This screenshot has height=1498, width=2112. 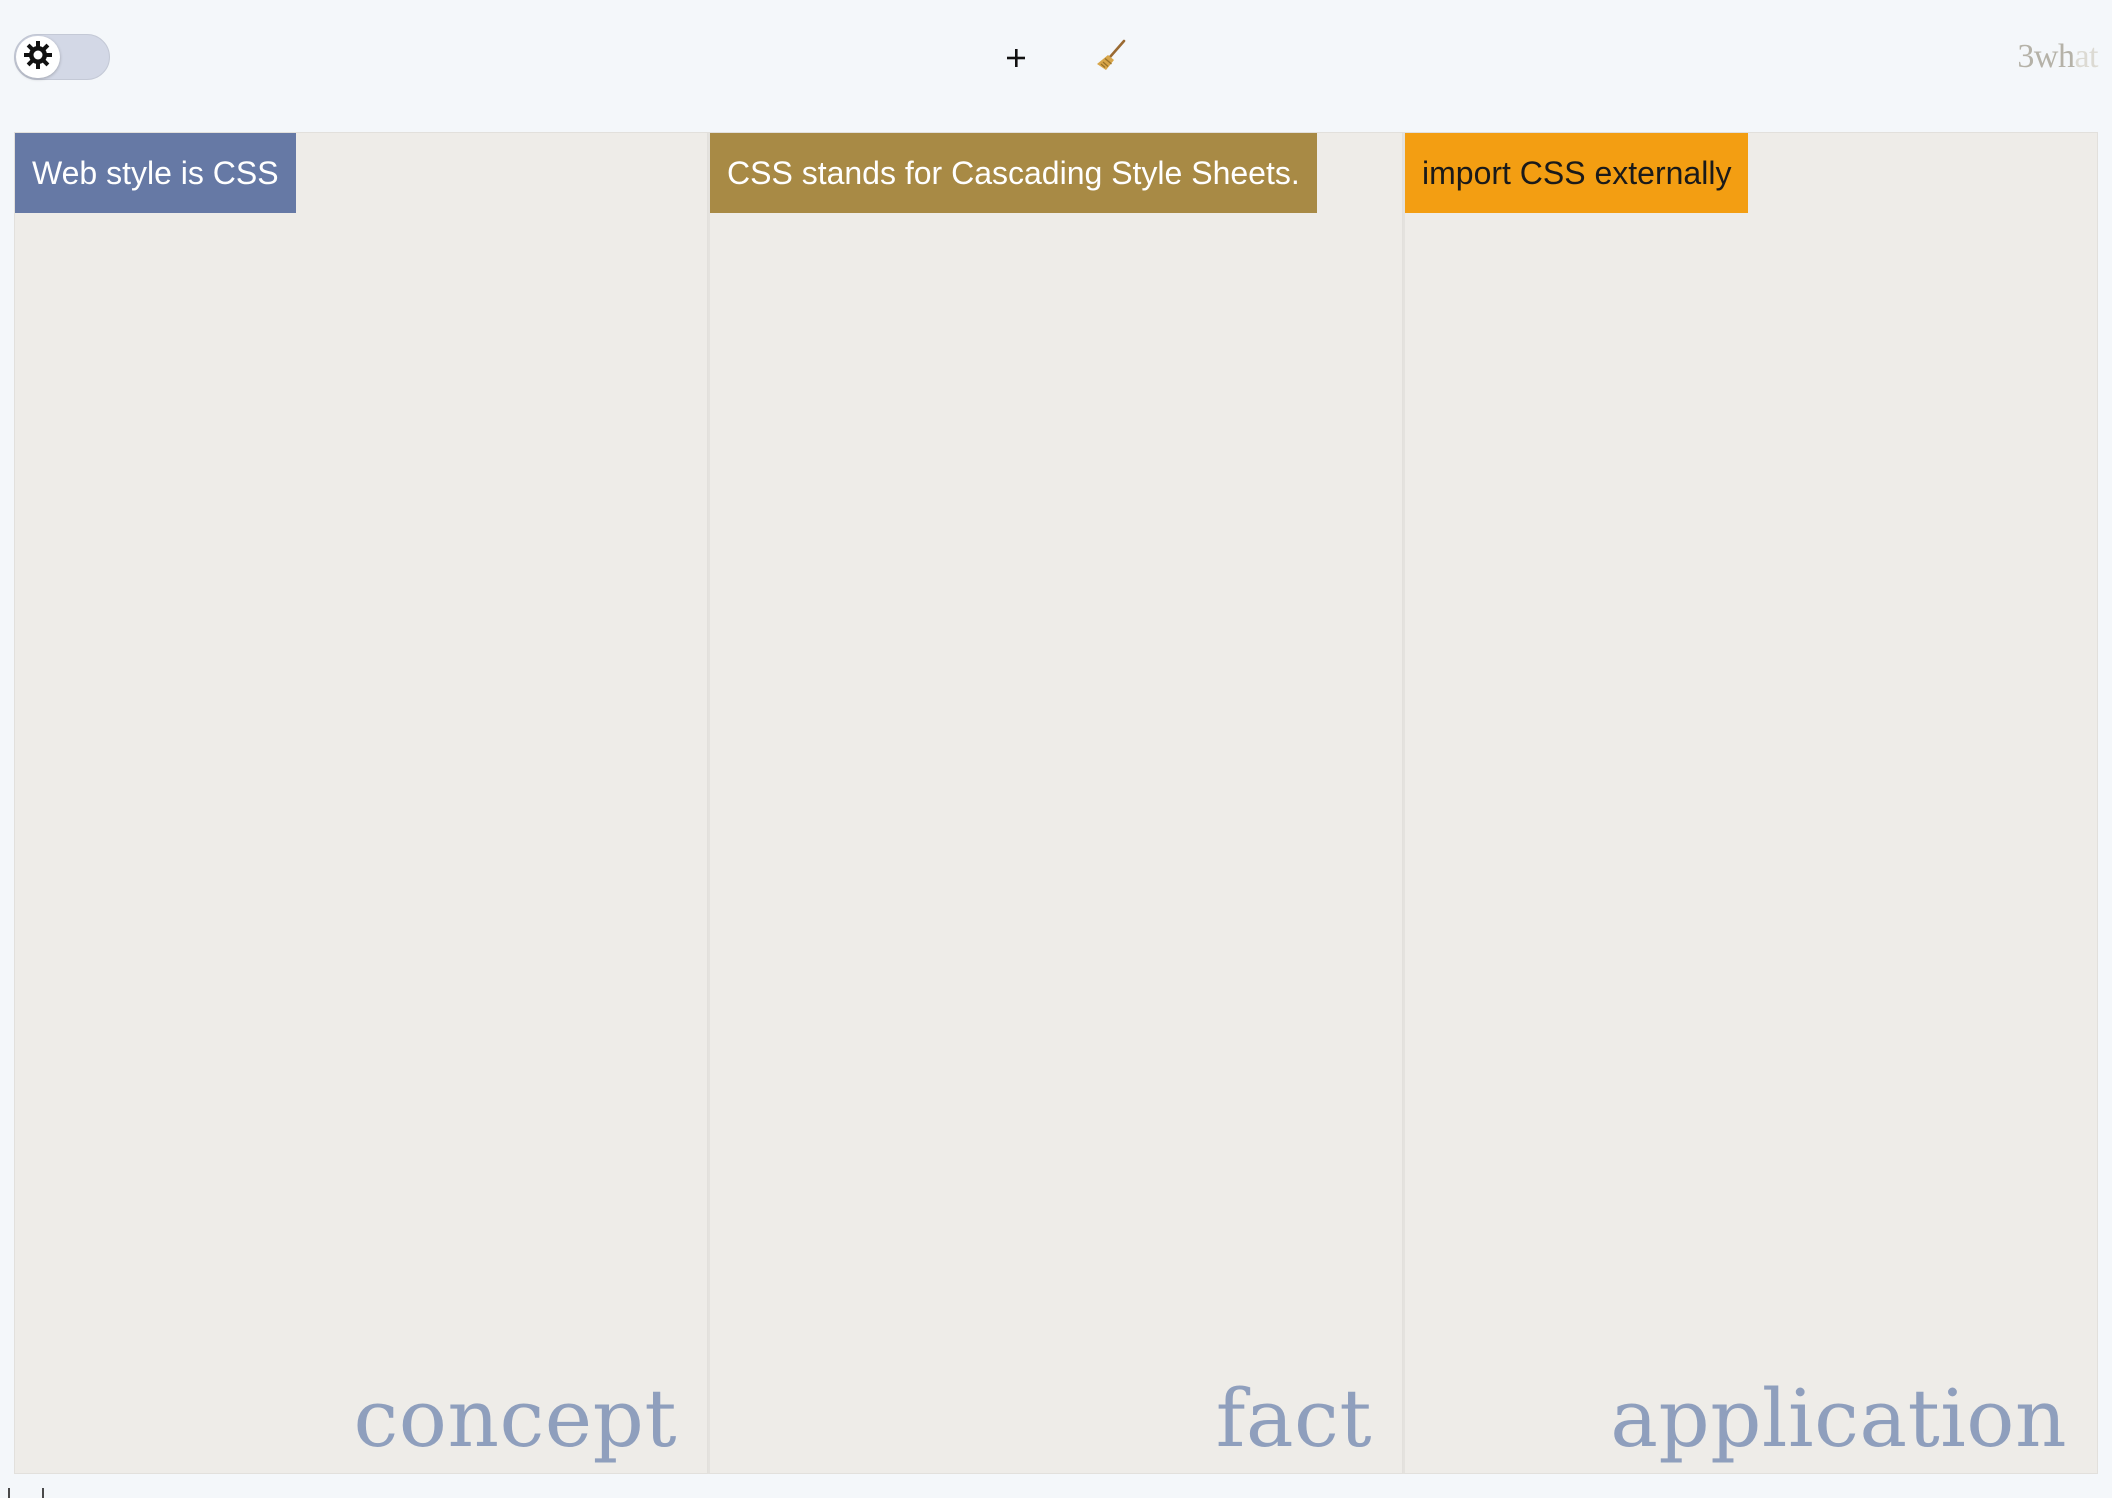 I want to click on theme-toggle, so click(x=62, y=57).